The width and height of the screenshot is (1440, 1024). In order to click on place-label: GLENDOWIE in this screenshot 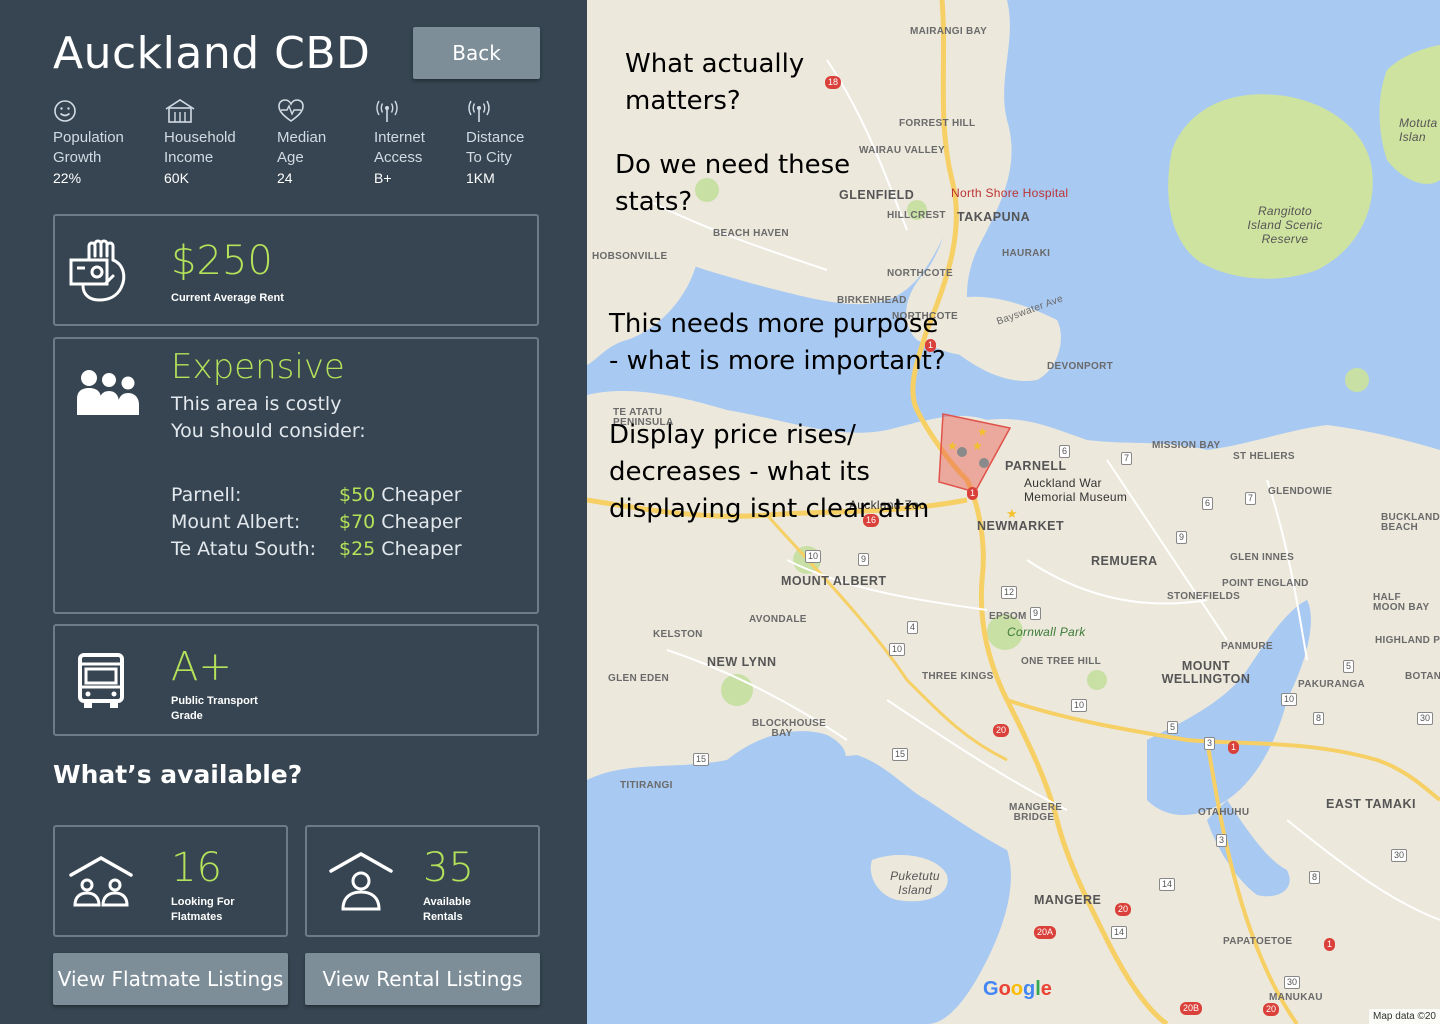, I will do `click(1300, 491)`.